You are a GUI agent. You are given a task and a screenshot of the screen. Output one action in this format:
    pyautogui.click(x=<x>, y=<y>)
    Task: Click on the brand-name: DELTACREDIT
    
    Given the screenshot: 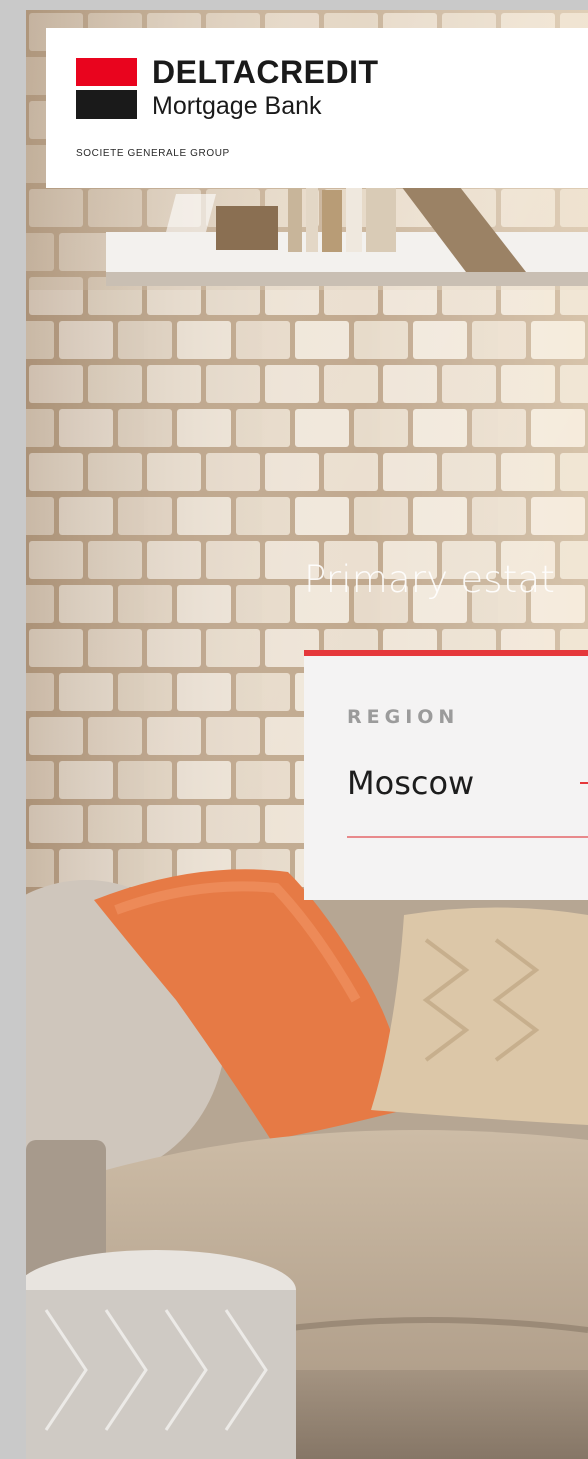 What is the action you would take?
    pyautogui.click(x=265, y=72)
    